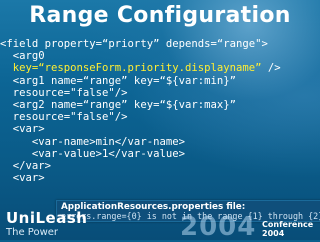 This screenshot has height=242, width=320. Describe the element at coordinates (92, 141) in the screenshot. I see `code-text: <var-name>min</var-name>` at that location.